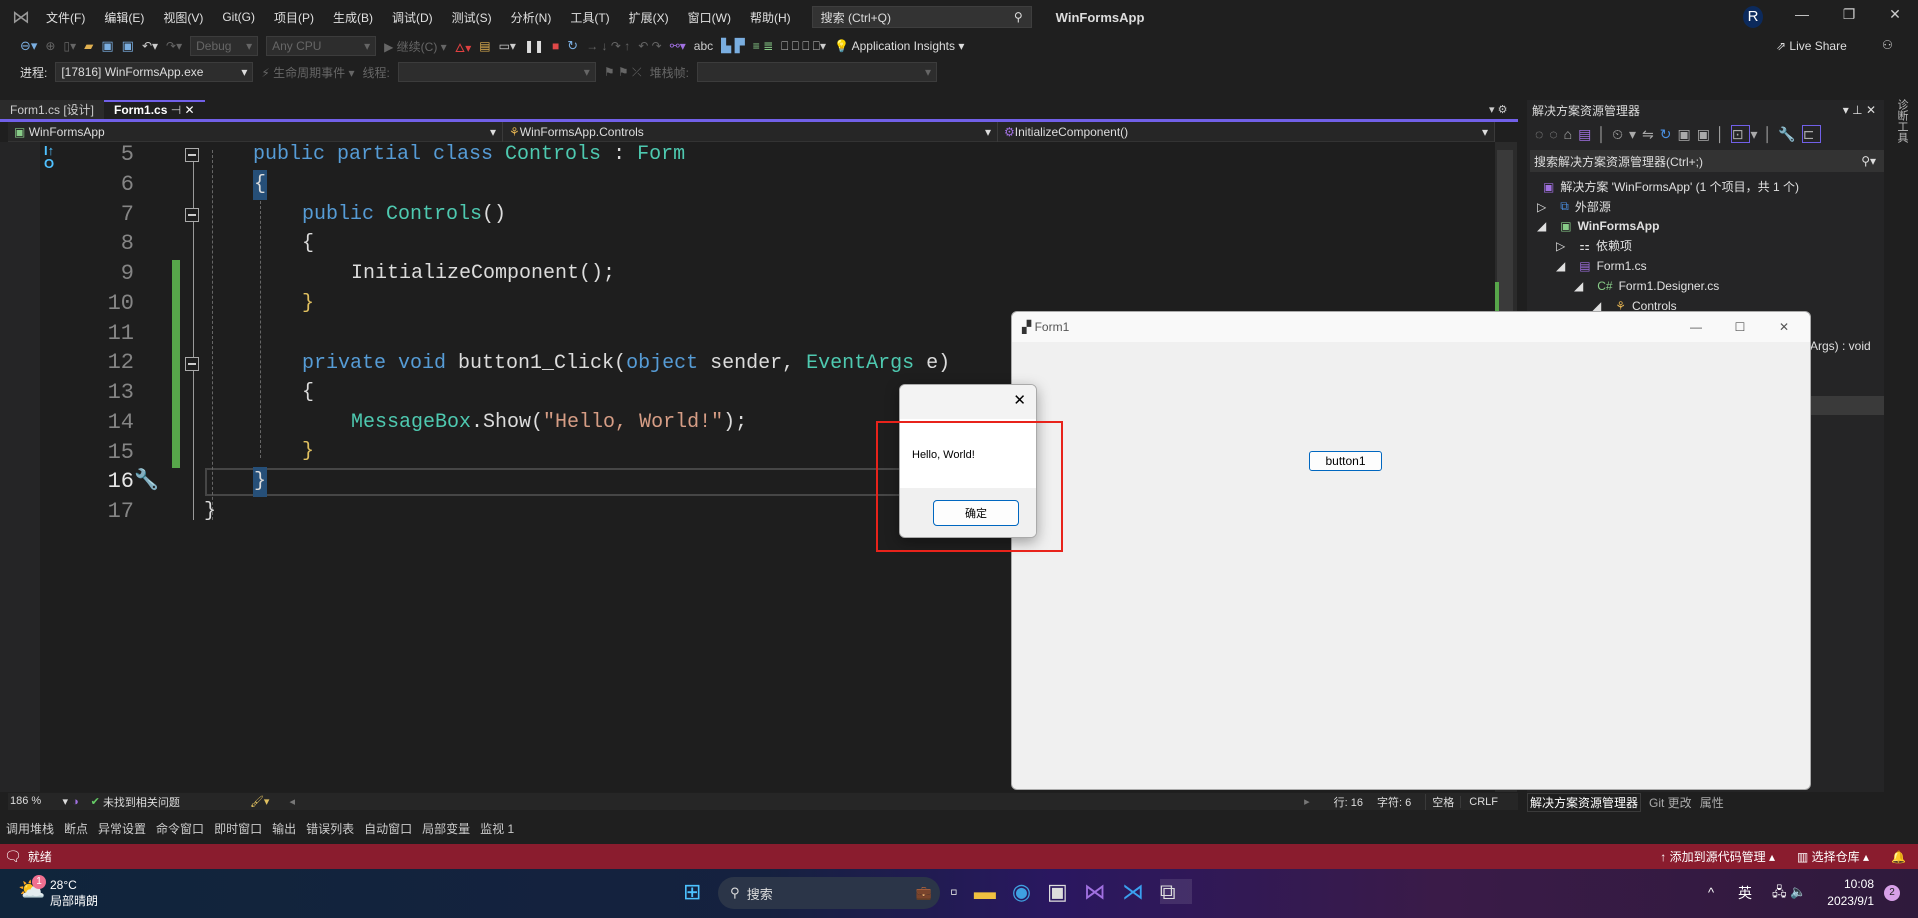  Describe the element at coordinates (415, 46) in the screenshot. I see `continue-button: ▶ 继续(C) ▾` at that location.